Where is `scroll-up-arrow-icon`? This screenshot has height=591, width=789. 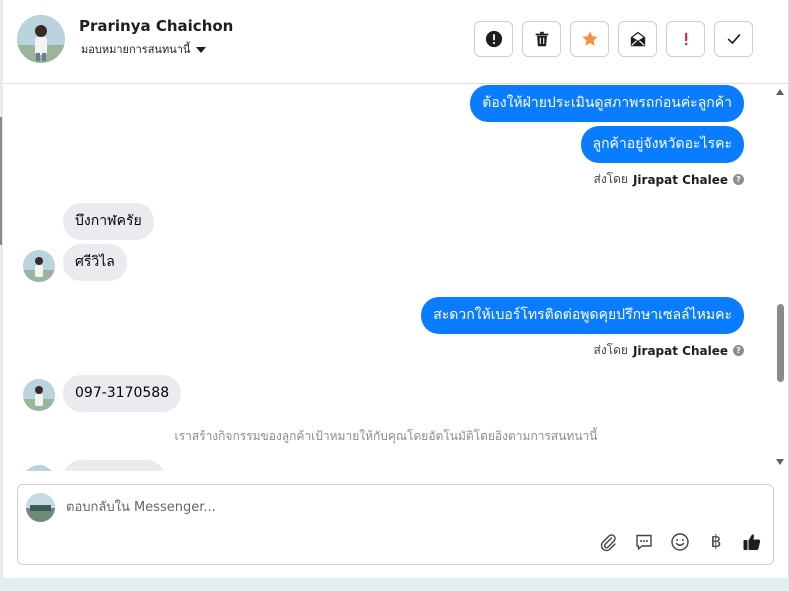 scroll-up-arrow-icon is located at coordinates (780, 92).